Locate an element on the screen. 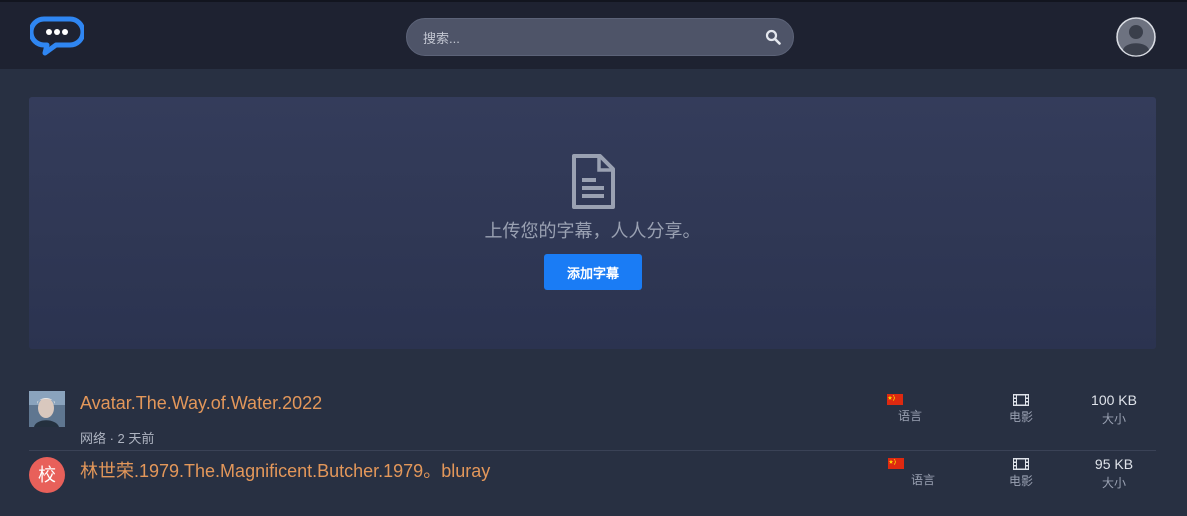  size-column: 100 KB 大小 is located at coordinates (1114, 409).